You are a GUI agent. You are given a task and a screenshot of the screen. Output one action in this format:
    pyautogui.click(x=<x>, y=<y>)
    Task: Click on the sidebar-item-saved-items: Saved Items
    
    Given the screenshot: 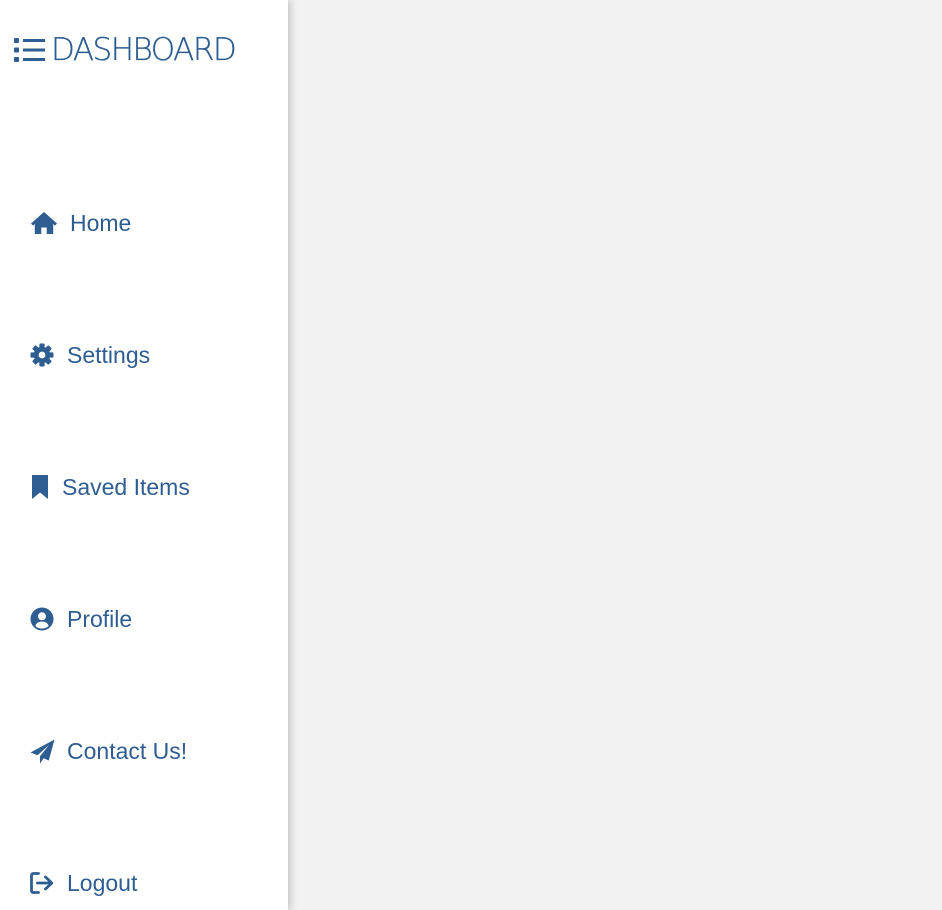 What is the action you would take?
    pyautogui.click(x=110, y=487)
    